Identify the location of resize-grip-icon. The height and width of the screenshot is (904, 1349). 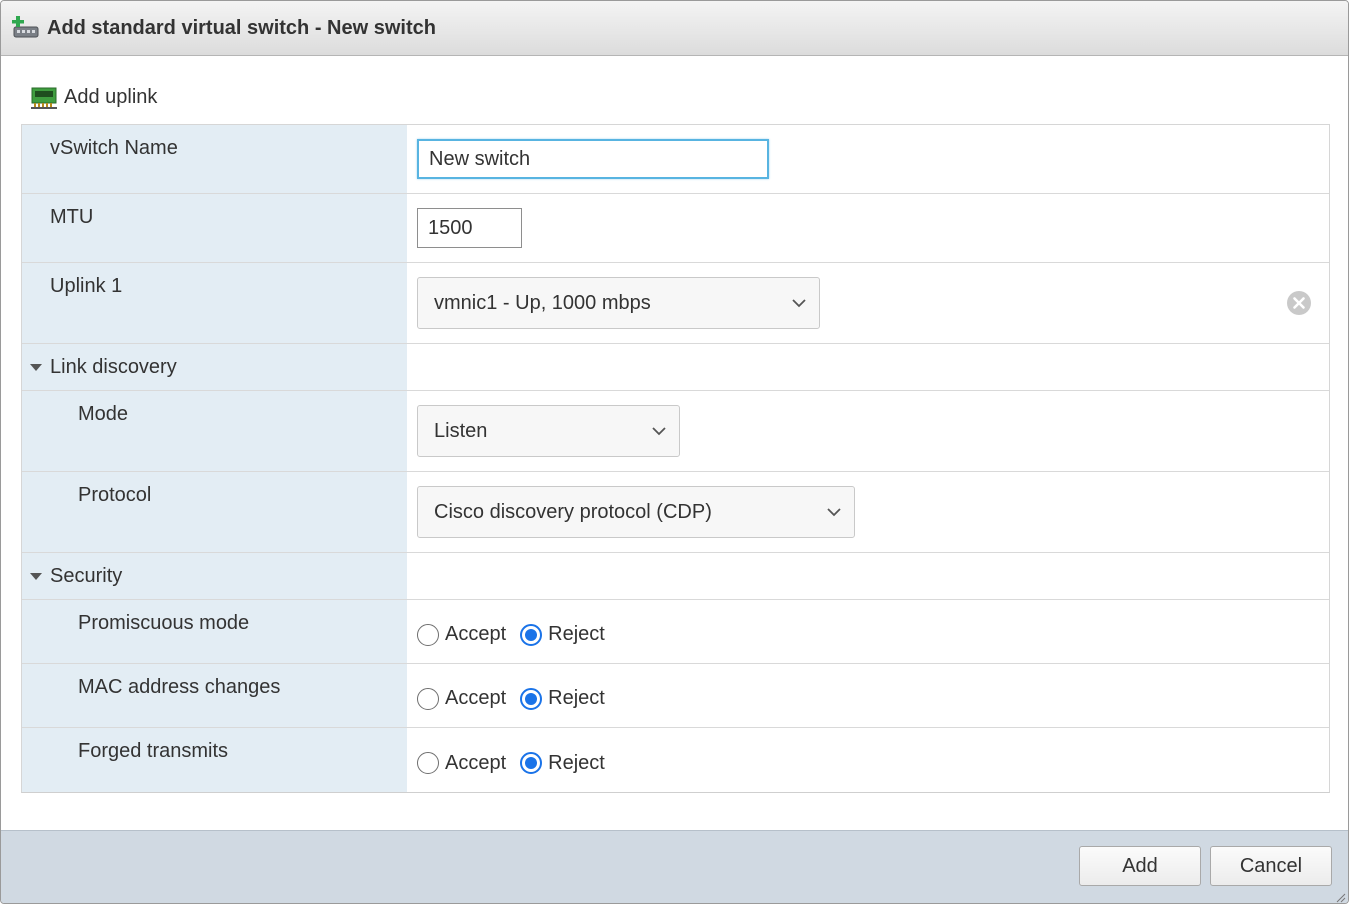
(1340, 897).